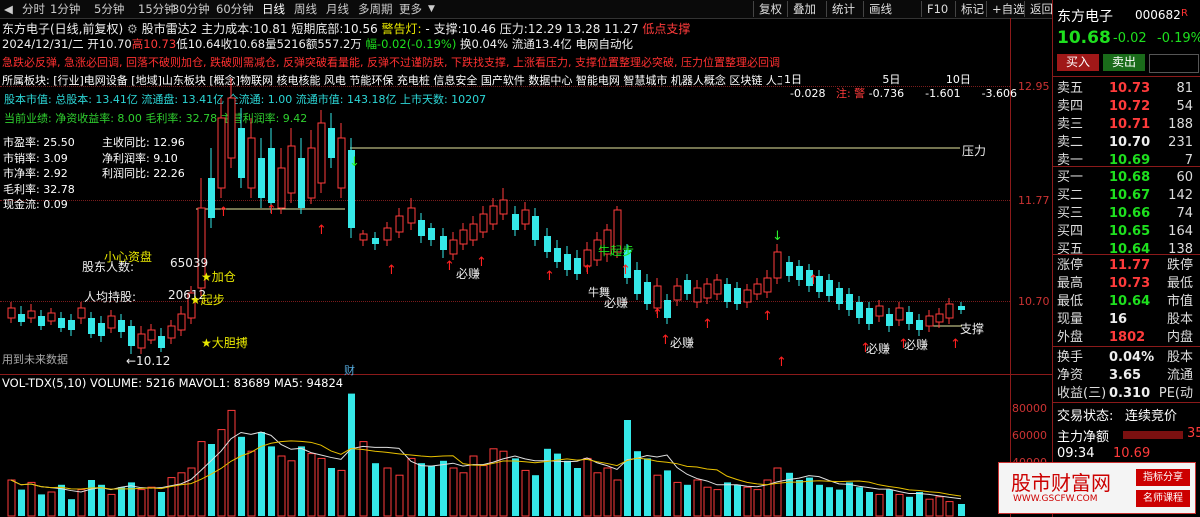 This screenshot has width=1200, height=517. Describe the element at coordinates (108, 267) in the screenshot. I see `shareholders-label: 股东人数:` at that location.